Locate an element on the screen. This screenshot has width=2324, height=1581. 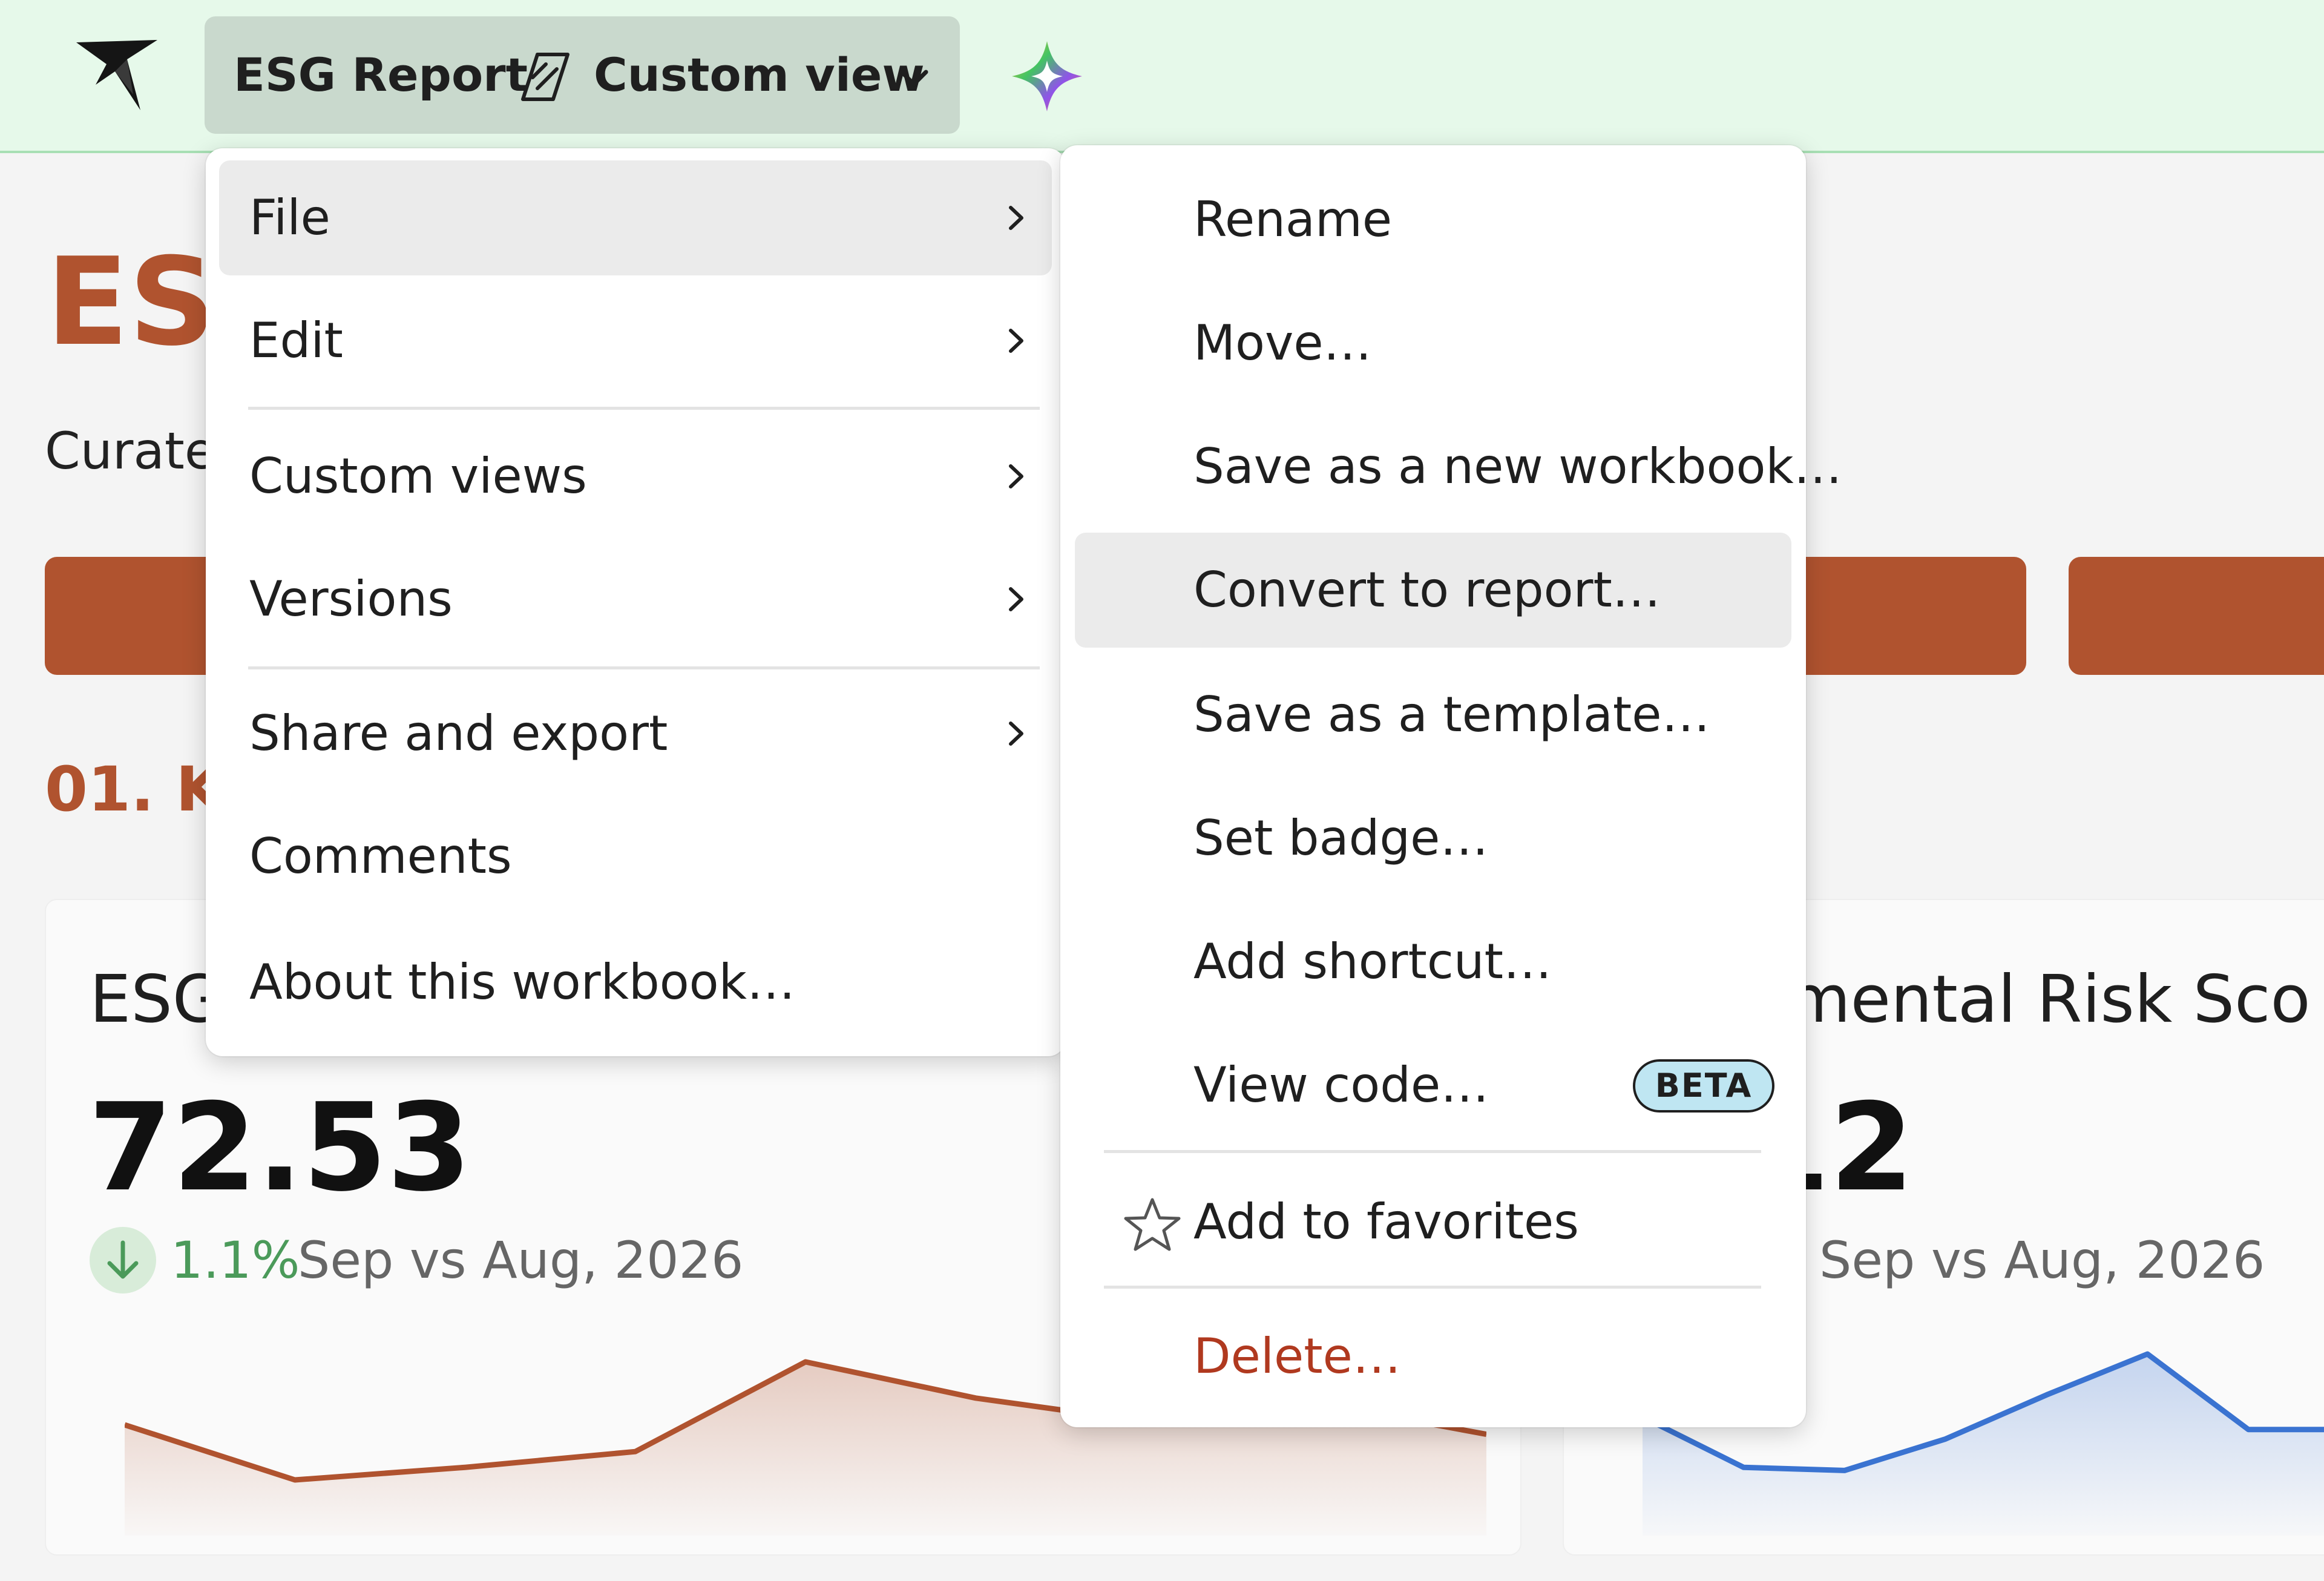
submenu-item-view-code: View code… BETA is located at coordinates (1433, 1085).